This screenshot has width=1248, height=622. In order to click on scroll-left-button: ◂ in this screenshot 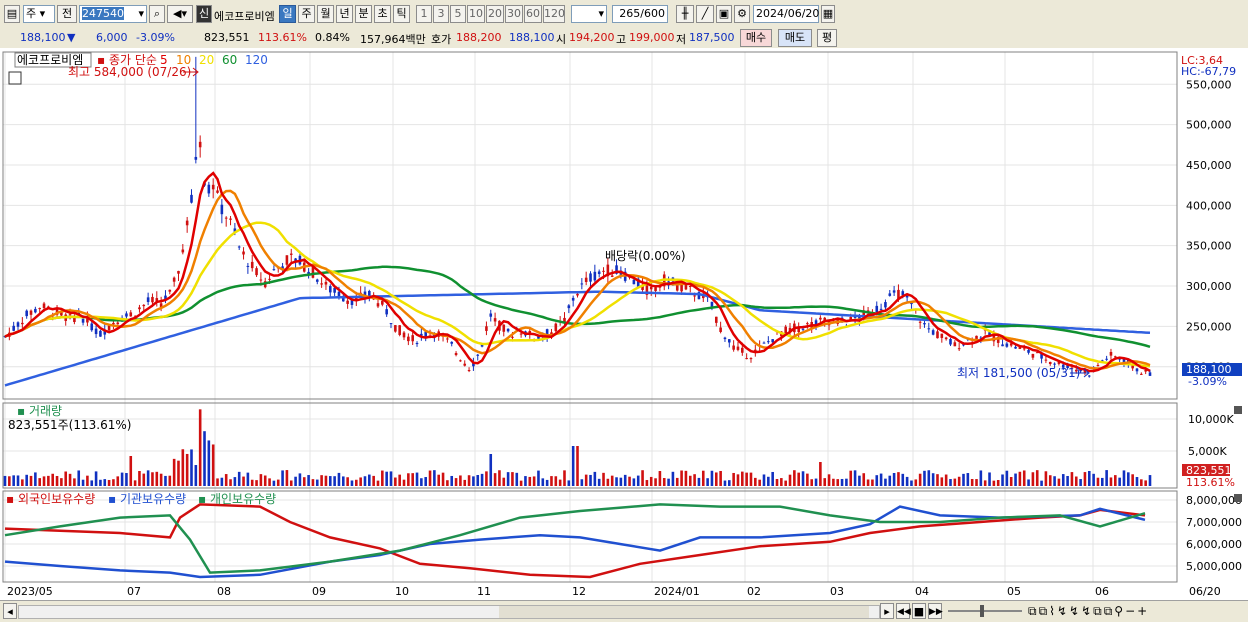, I will do `click(10, 611)`.